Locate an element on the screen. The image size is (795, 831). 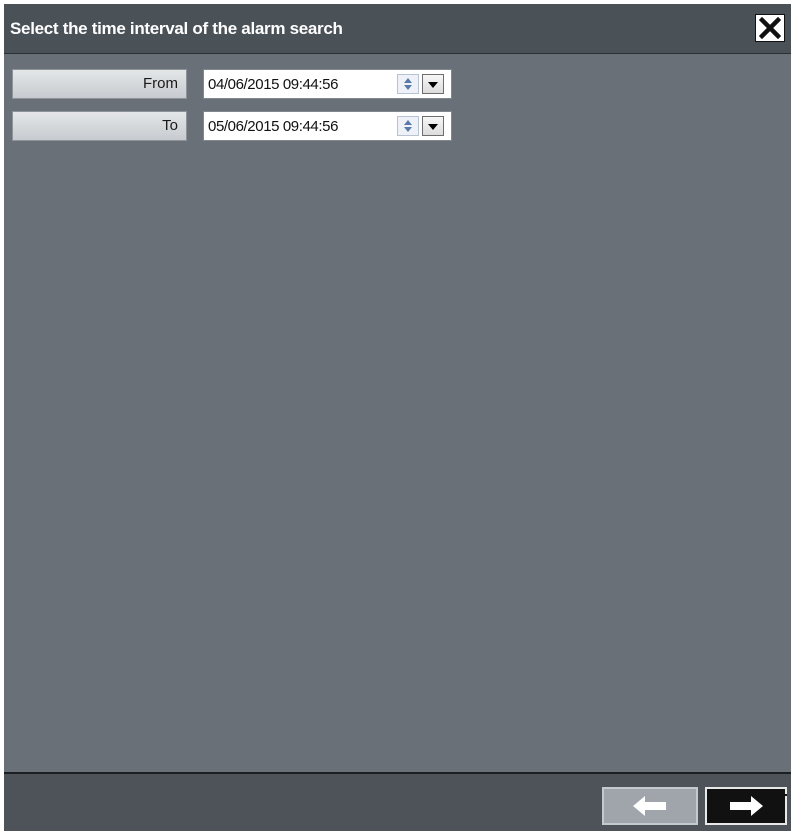
to-spin-button is located at coordinates (408, 126).